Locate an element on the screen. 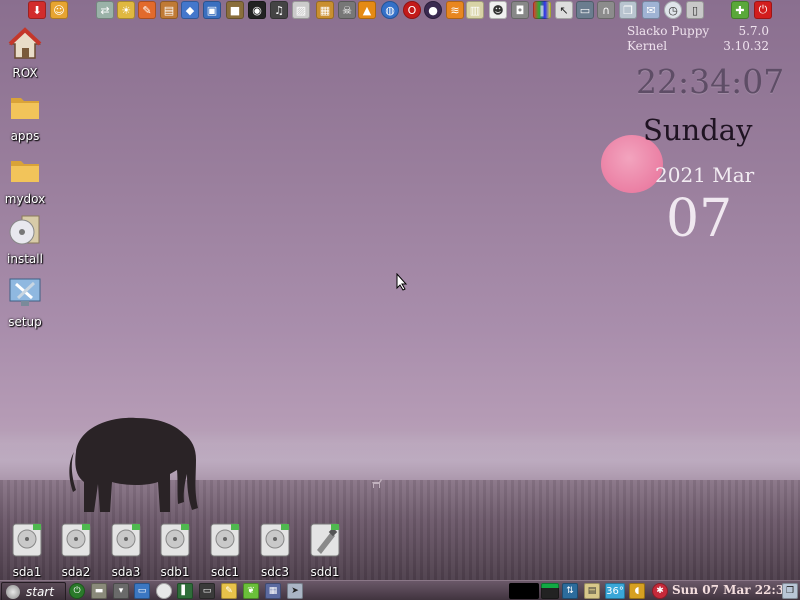  desktop-clock-date: 07 is located at coordinates (699, 219).